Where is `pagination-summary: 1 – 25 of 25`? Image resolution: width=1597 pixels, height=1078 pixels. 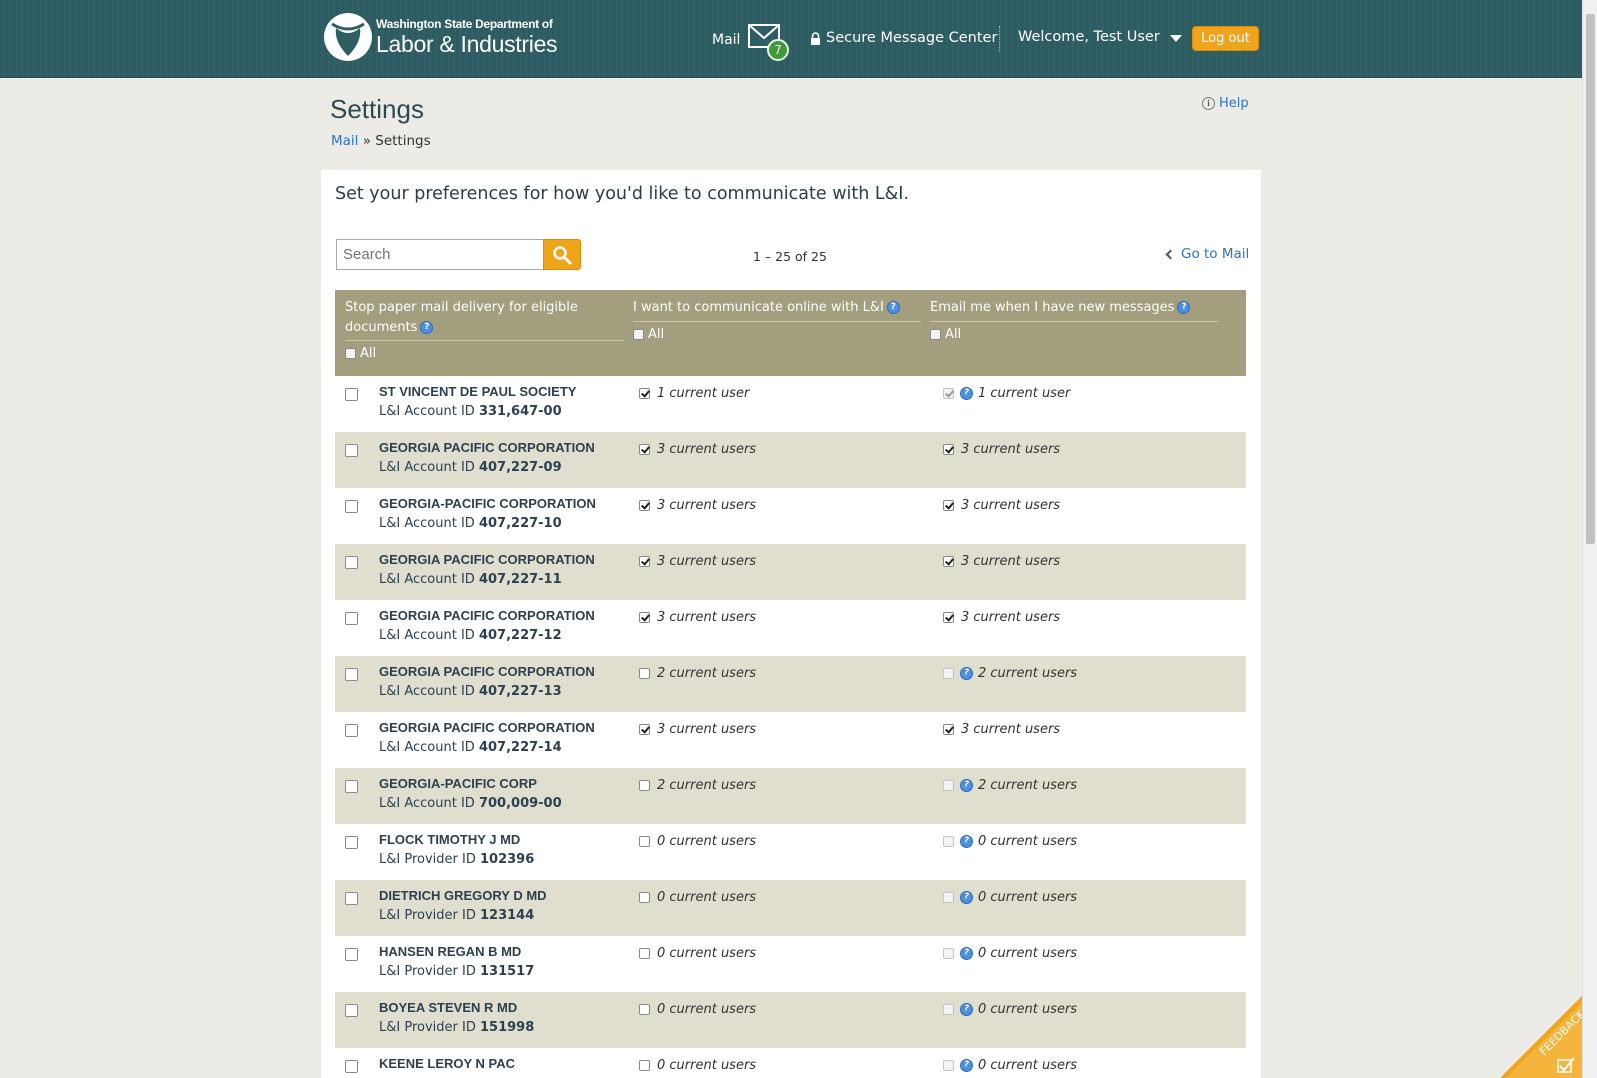 pagination-summary: 1 – 25 of 25 is located at coordinates (790, 256).